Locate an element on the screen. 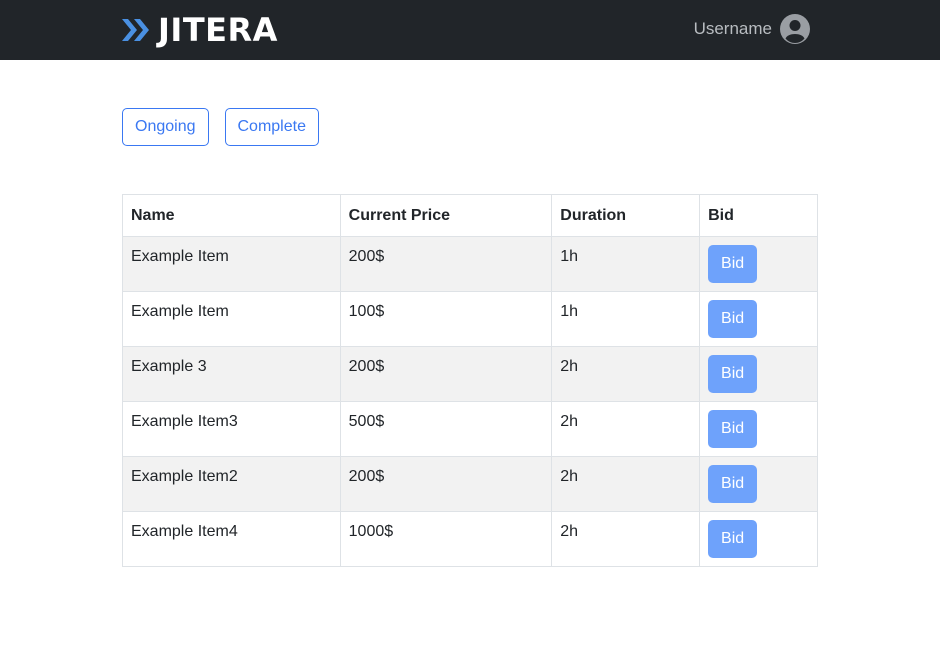 This screenshot has width=940, height=662. brand-logo: JITERA is located at coordinates (200, 30).